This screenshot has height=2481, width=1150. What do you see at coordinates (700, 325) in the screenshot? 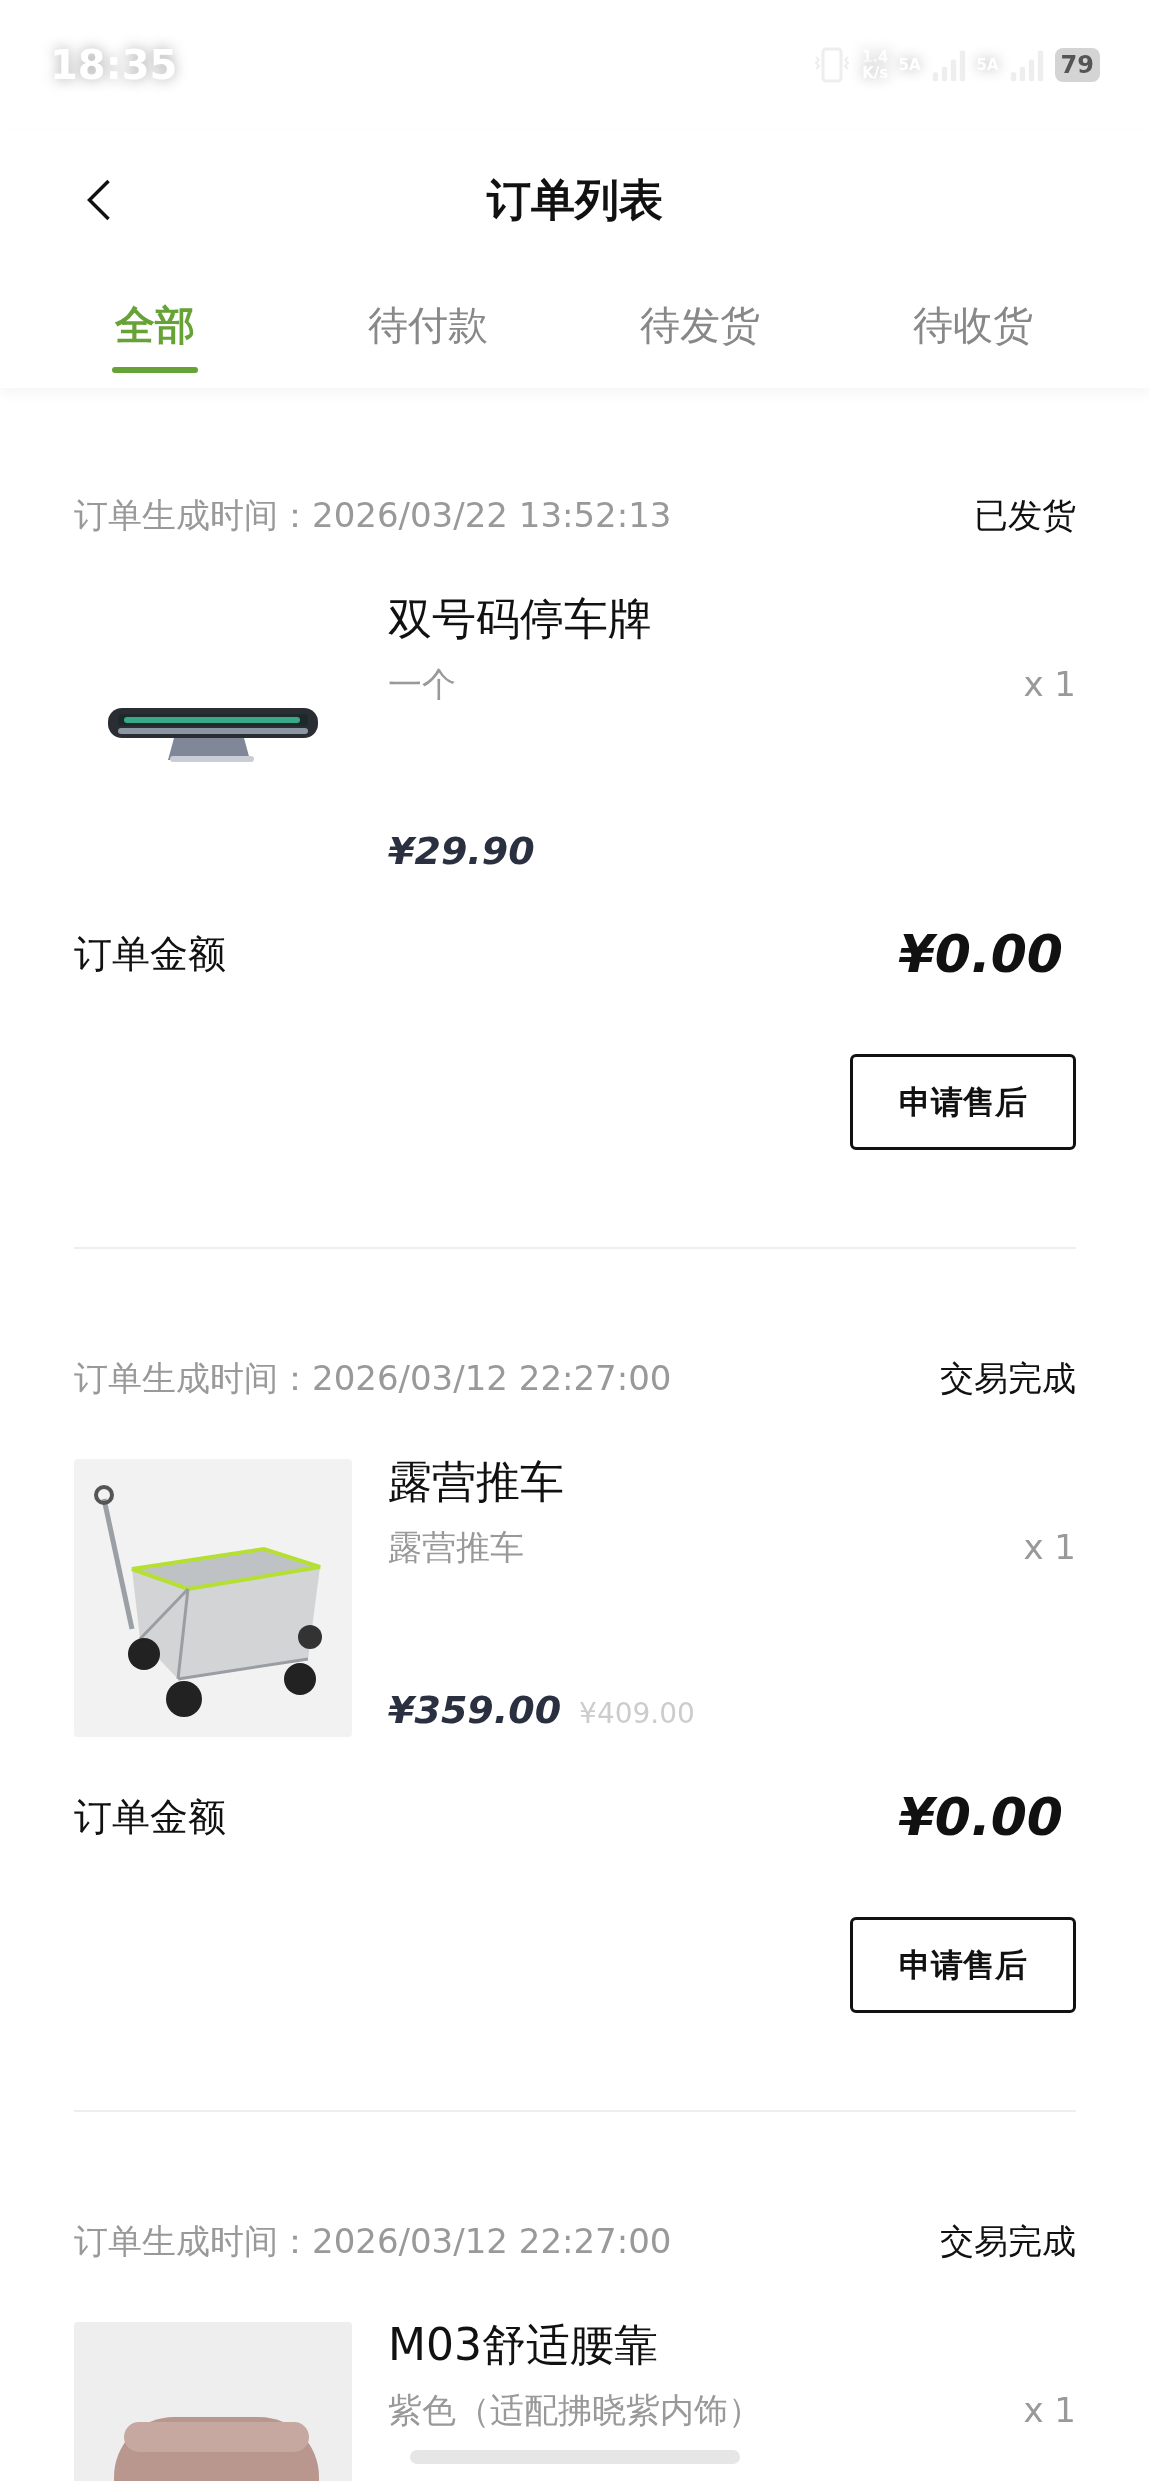
I see `tab: 待发货` at bounding box center [700, 325].